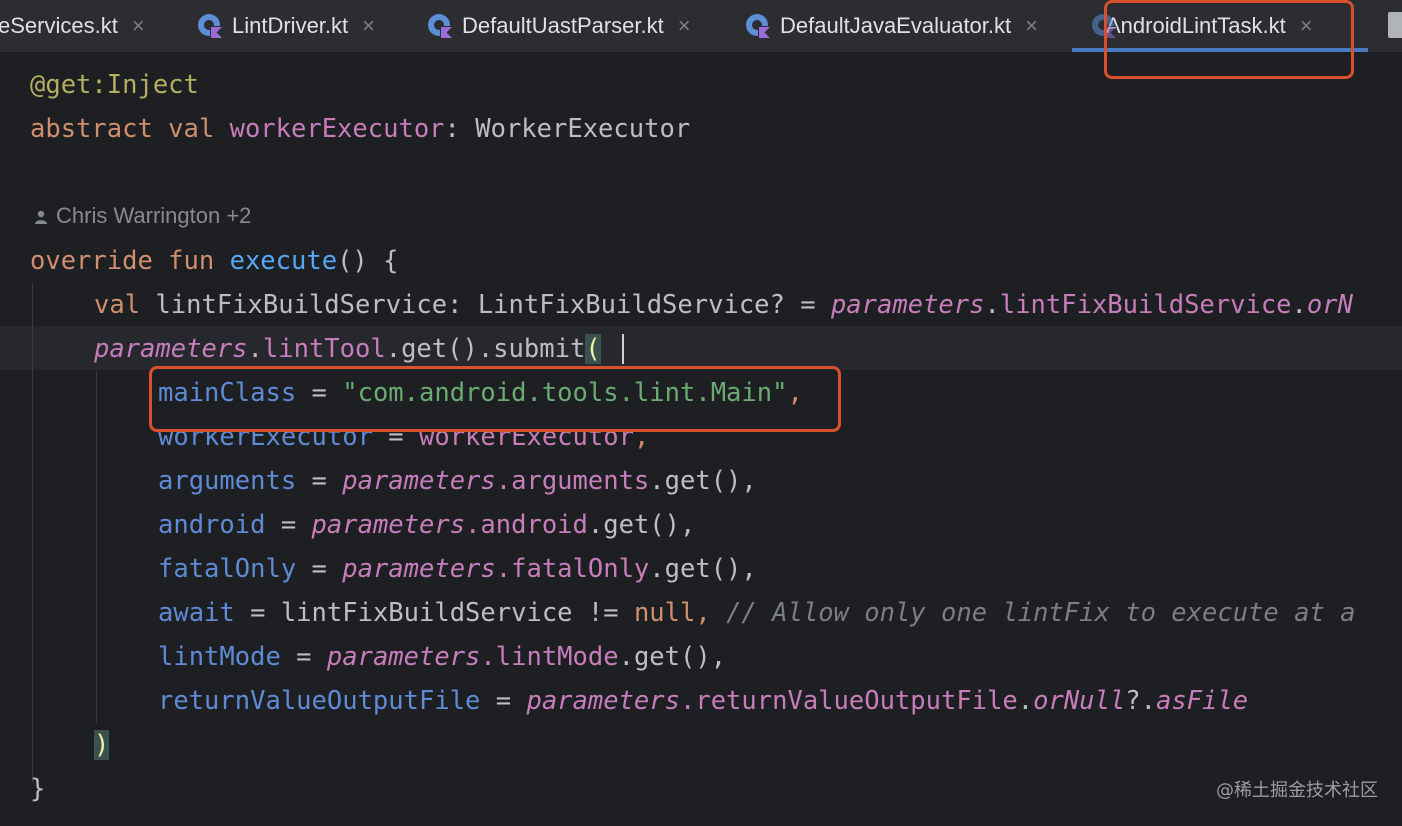  I want to click on code-line-10: android = parameters.android.get(),, so click(427, 525).